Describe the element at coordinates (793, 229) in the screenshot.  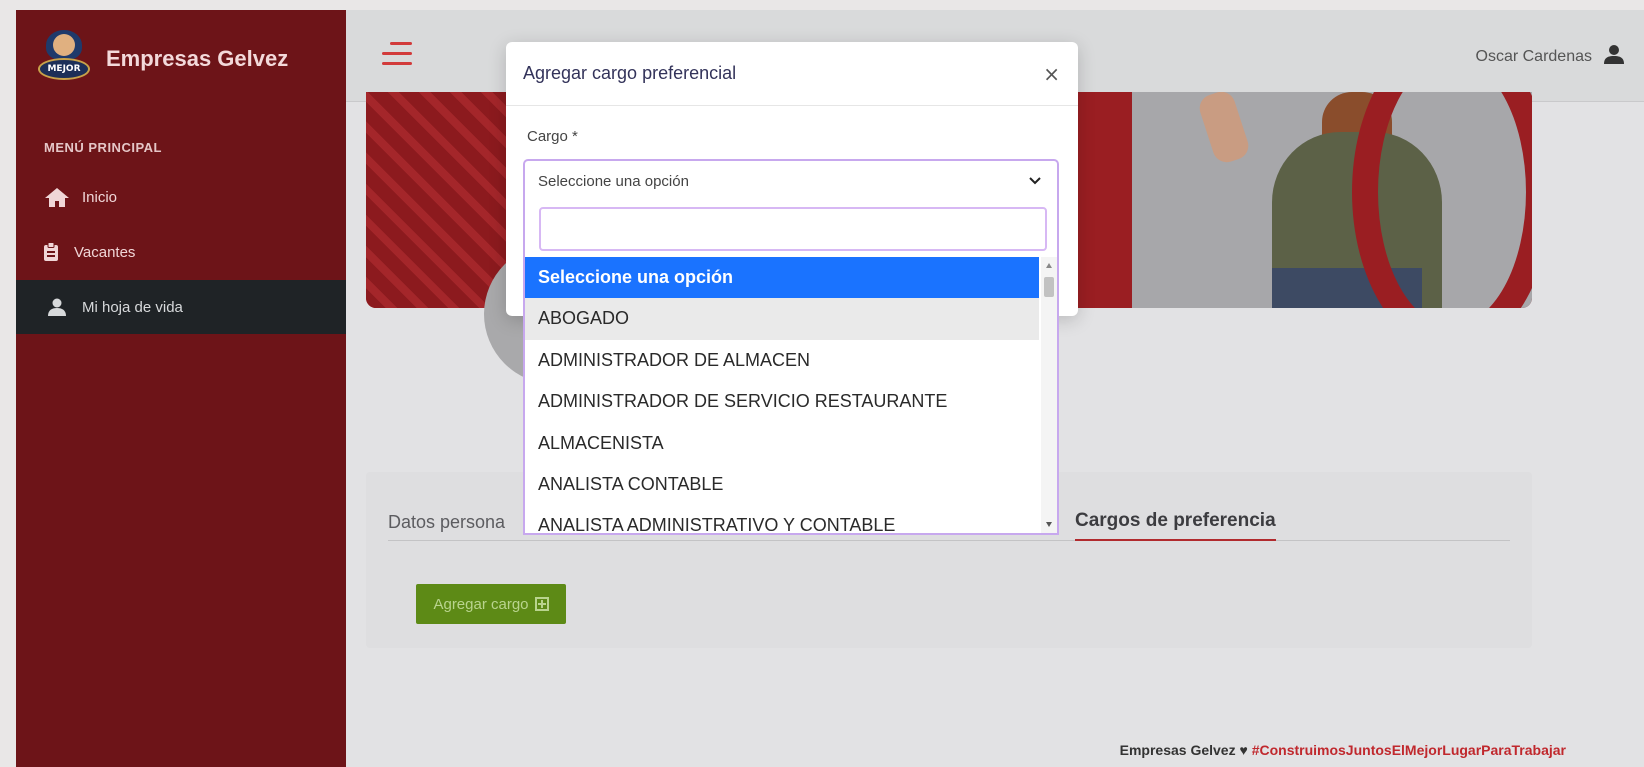
I see `cargo-search-input` at that location.